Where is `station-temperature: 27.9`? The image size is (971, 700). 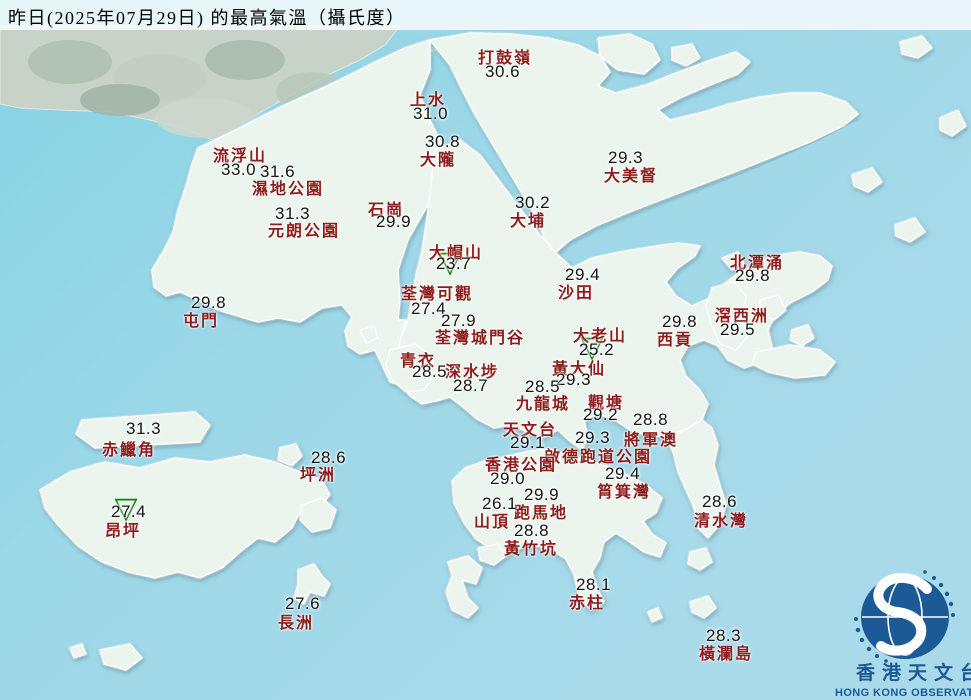 station-temperature: 27.9 is located at coordinates (459, 320).